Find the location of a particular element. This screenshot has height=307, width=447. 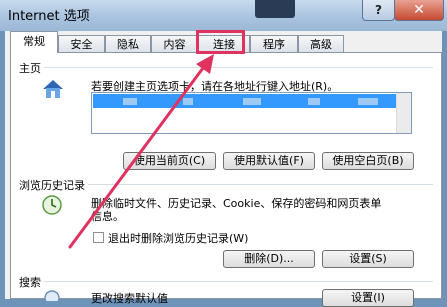

tab-privacy: 隐私 is located at coordinates (128, 43).